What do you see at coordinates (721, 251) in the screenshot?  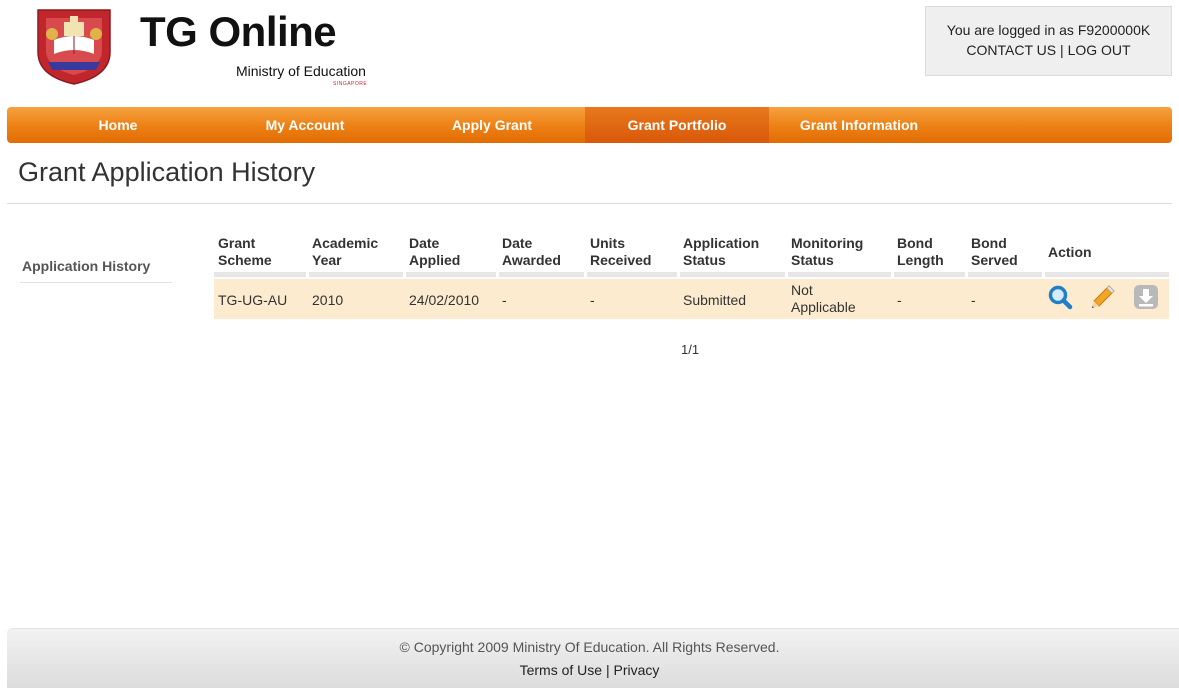 I see `column-header-application-status: Application Status` at bounding box center [721, 251].